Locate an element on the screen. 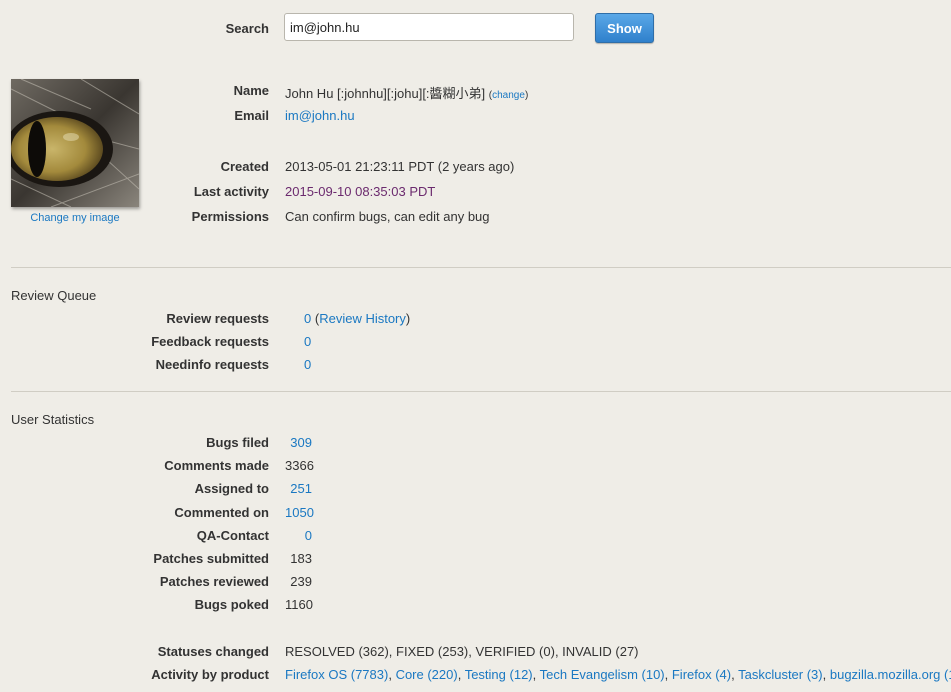  stat-value-link: 251 is located at coordinates (298, 488).